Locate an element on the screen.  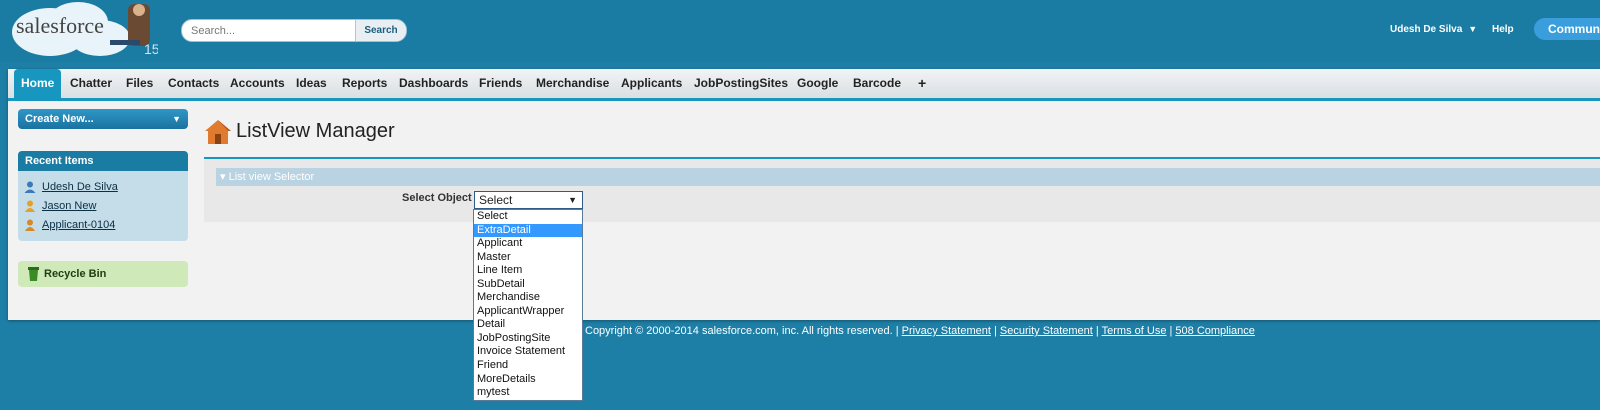
tab-files: Files is located at coordinates (139, 83).